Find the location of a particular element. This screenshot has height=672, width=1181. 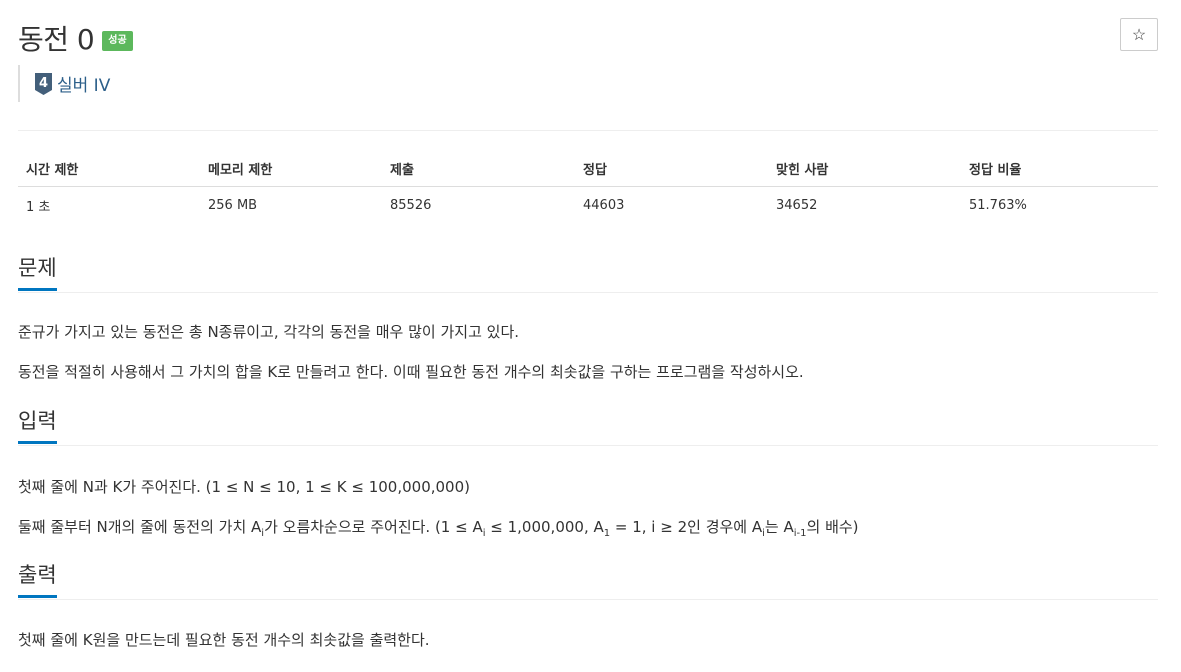

section-header: 문제 is located at coordinates (588, 272).